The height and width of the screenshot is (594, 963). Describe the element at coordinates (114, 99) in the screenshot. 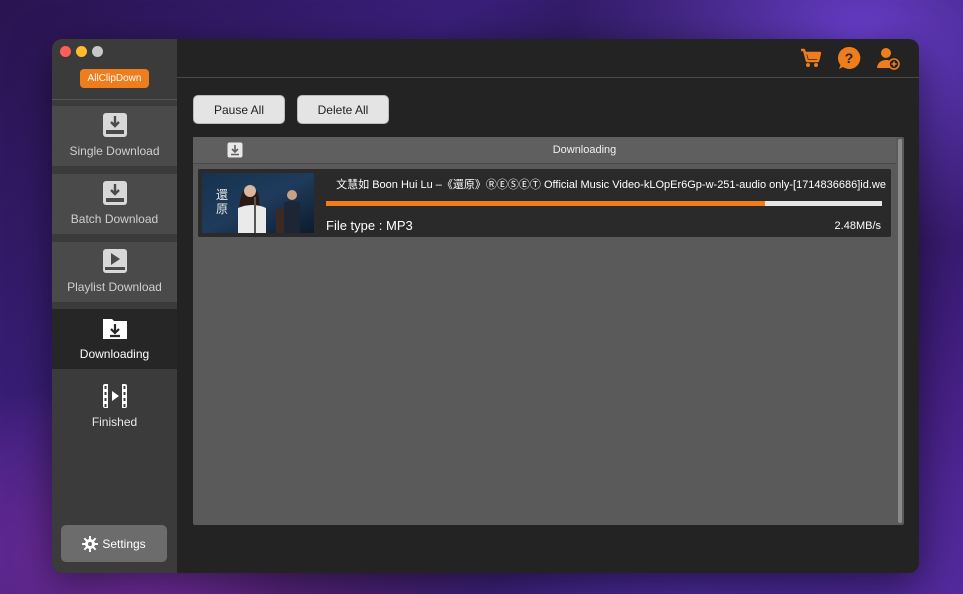

I see `brand-divider` at that location.